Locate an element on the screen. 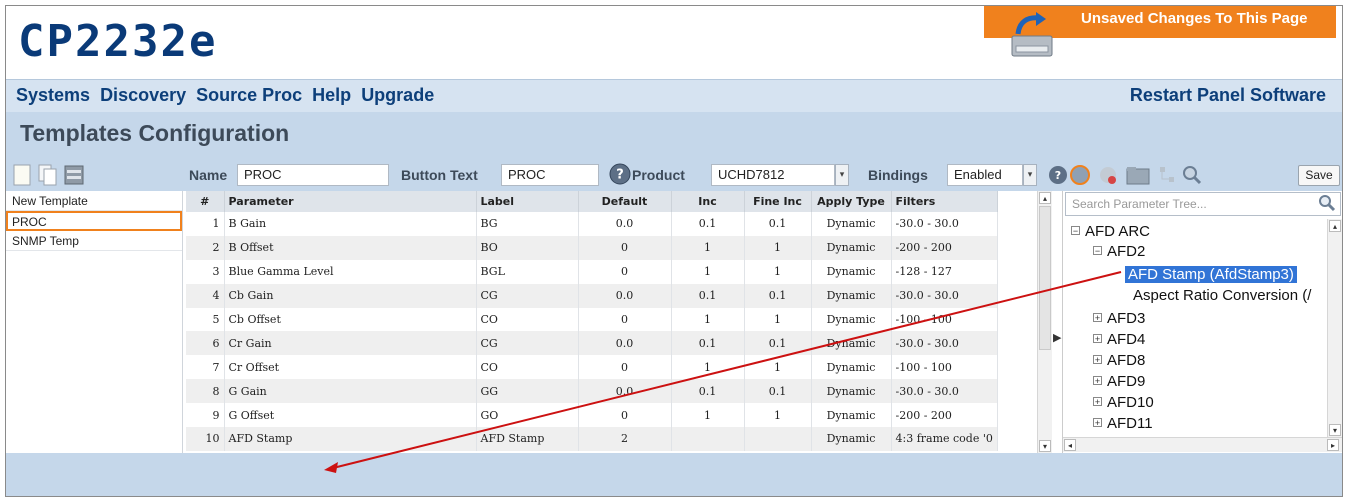 The image size is (1348, 497). tree-icon is located at coordinates (1168, 175).